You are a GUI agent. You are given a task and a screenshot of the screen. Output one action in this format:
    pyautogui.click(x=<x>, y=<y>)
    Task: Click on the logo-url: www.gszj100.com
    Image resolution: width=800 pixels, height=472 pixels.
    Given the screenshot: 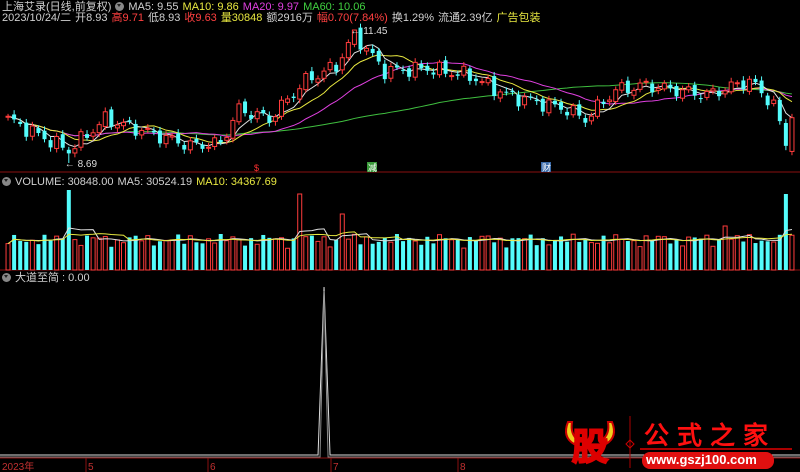 What is the action you would take?
    pyautogui.click(x=701, y=459)
    